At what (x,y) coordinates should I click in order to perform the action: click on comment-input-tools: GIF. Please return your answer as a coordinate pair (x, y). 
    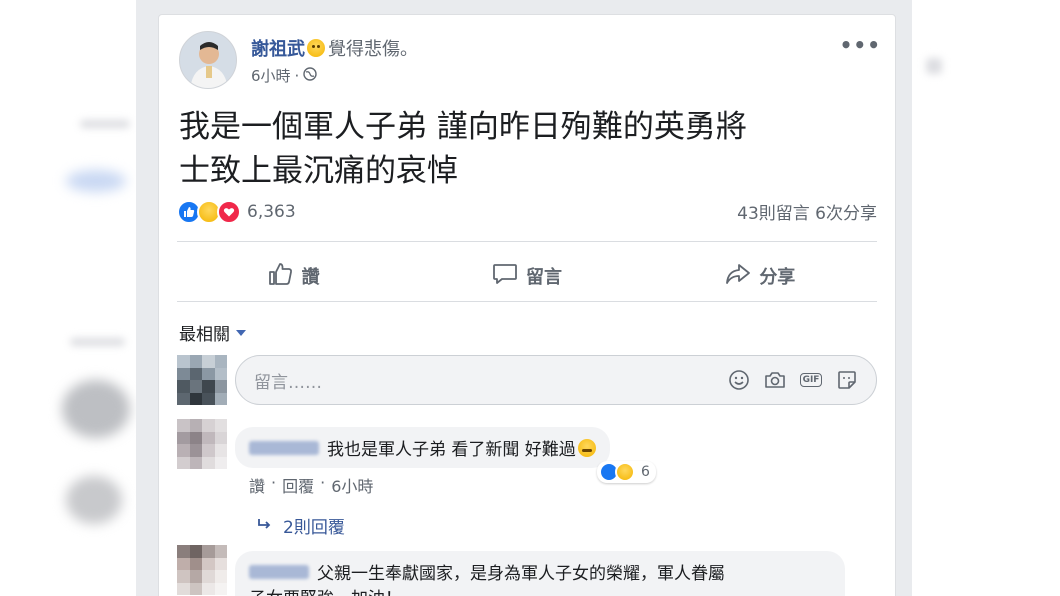
    Looking at the image, I should click on (793, 380).